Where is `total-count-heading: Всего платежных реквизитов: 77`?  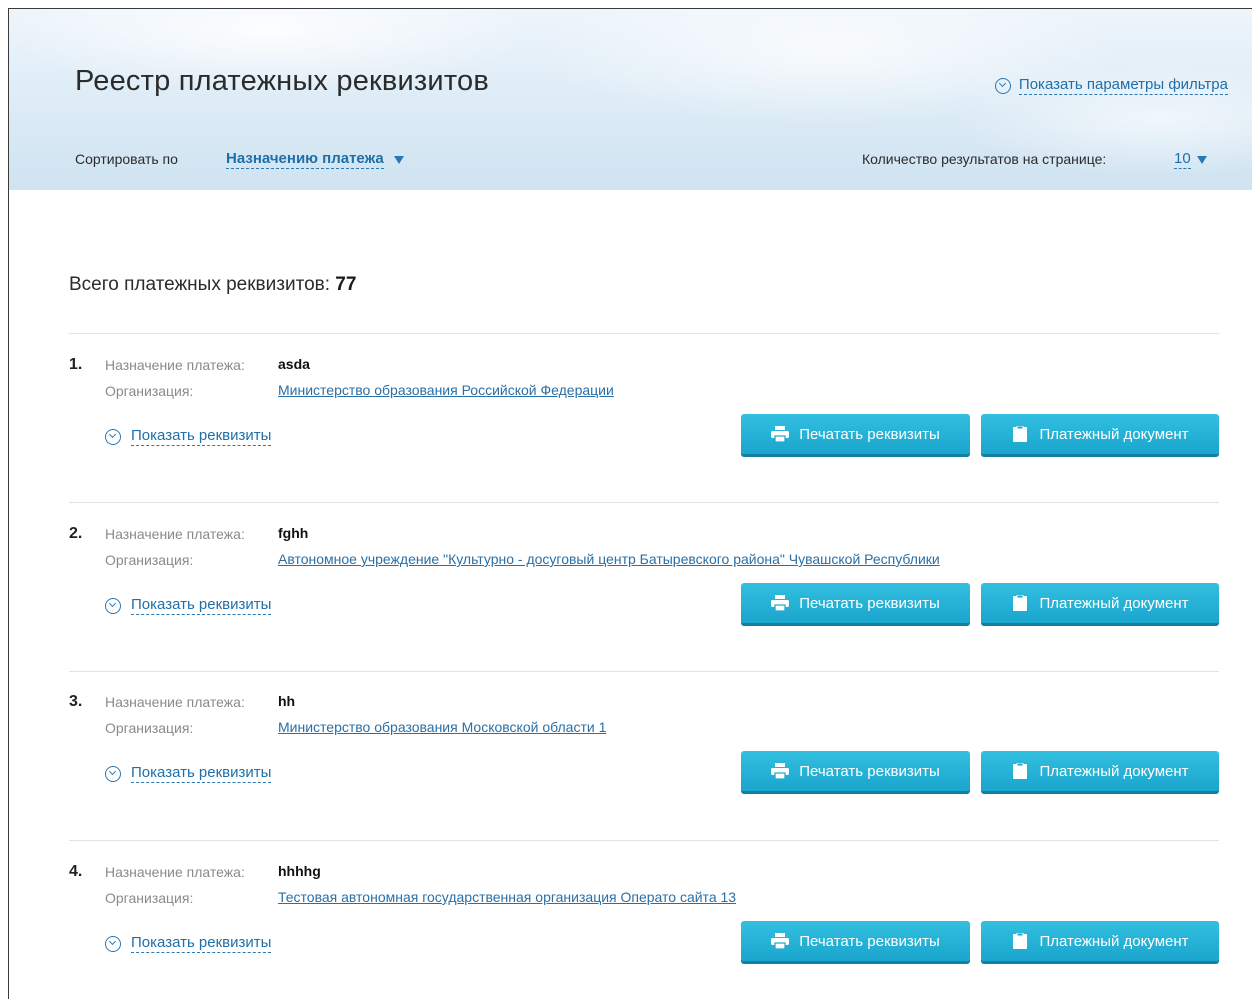
total-count-heading: Всего платежных реквизитов: 77 is located at coordinates (212, 285).